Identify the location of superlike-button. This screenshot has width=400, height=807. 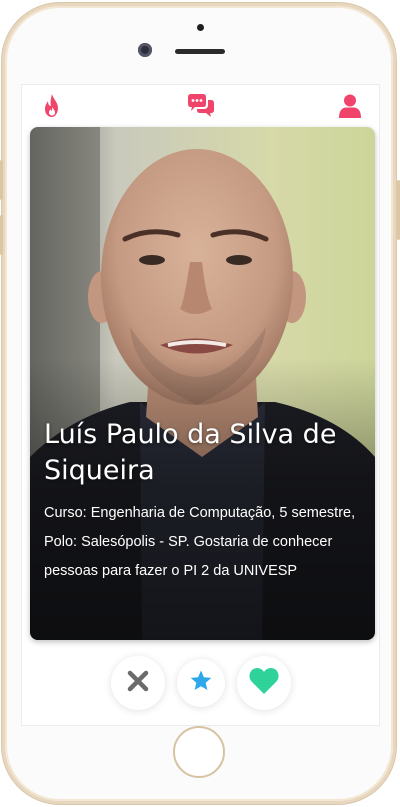
(201, 683).